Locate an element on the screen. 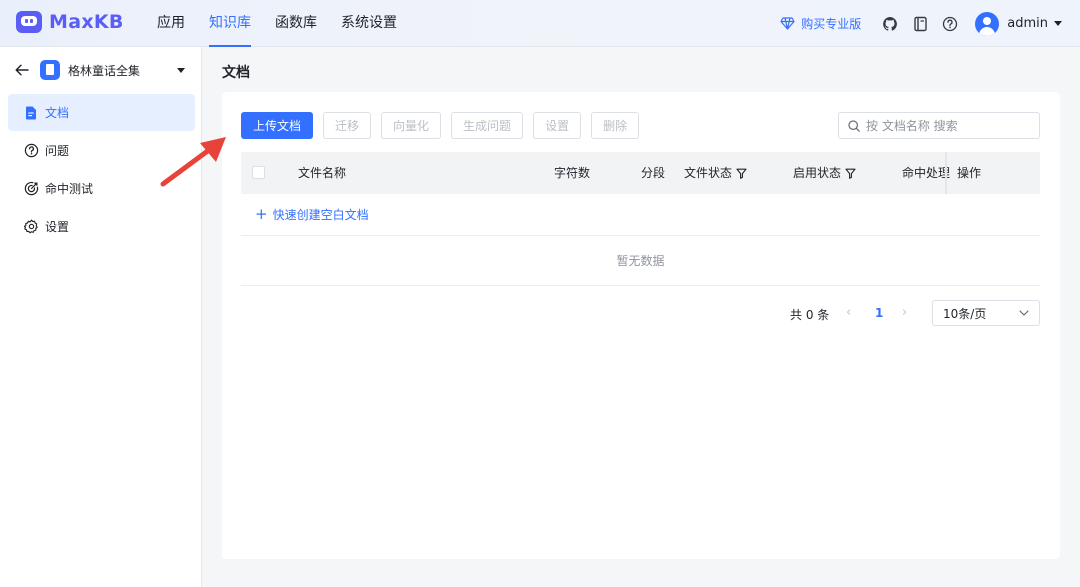  select-all-checkbox is located at coordinates (258, 172).